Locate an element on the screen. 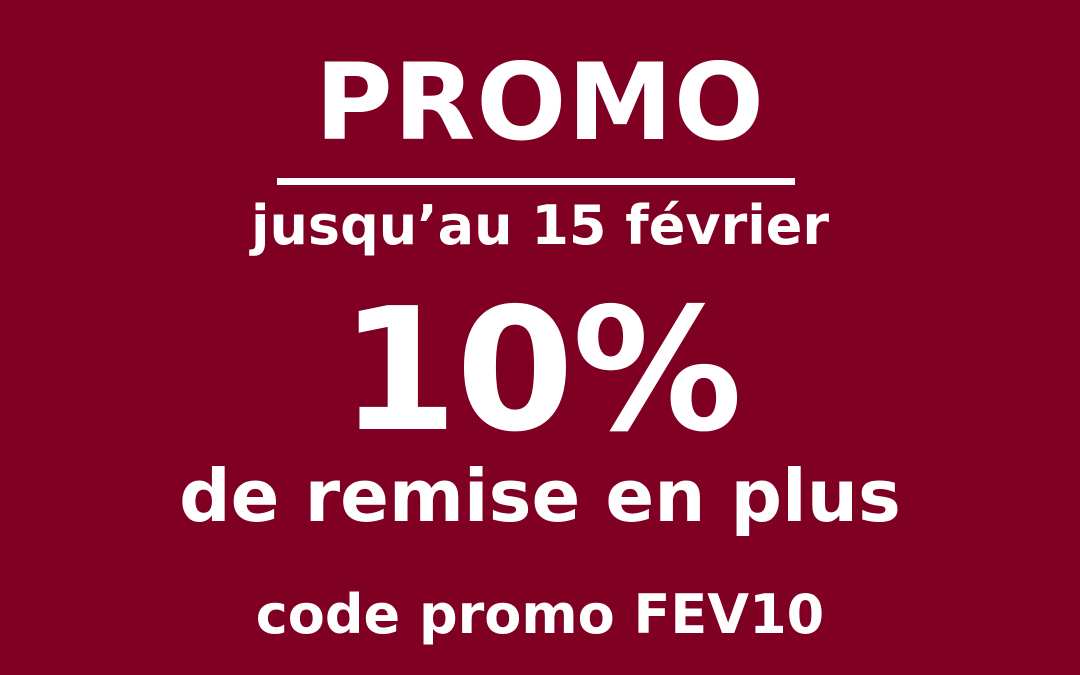 Image resolution: width=1080 pixels, height=675 pixels. promo-title: PROMO is located at coordinates (539, 102).